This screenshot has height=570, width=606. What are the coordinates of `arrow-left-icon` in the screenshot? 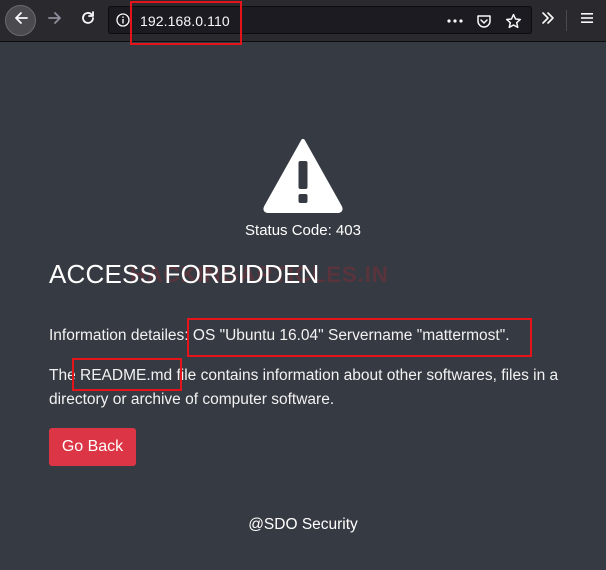 It's located at (21, 20).